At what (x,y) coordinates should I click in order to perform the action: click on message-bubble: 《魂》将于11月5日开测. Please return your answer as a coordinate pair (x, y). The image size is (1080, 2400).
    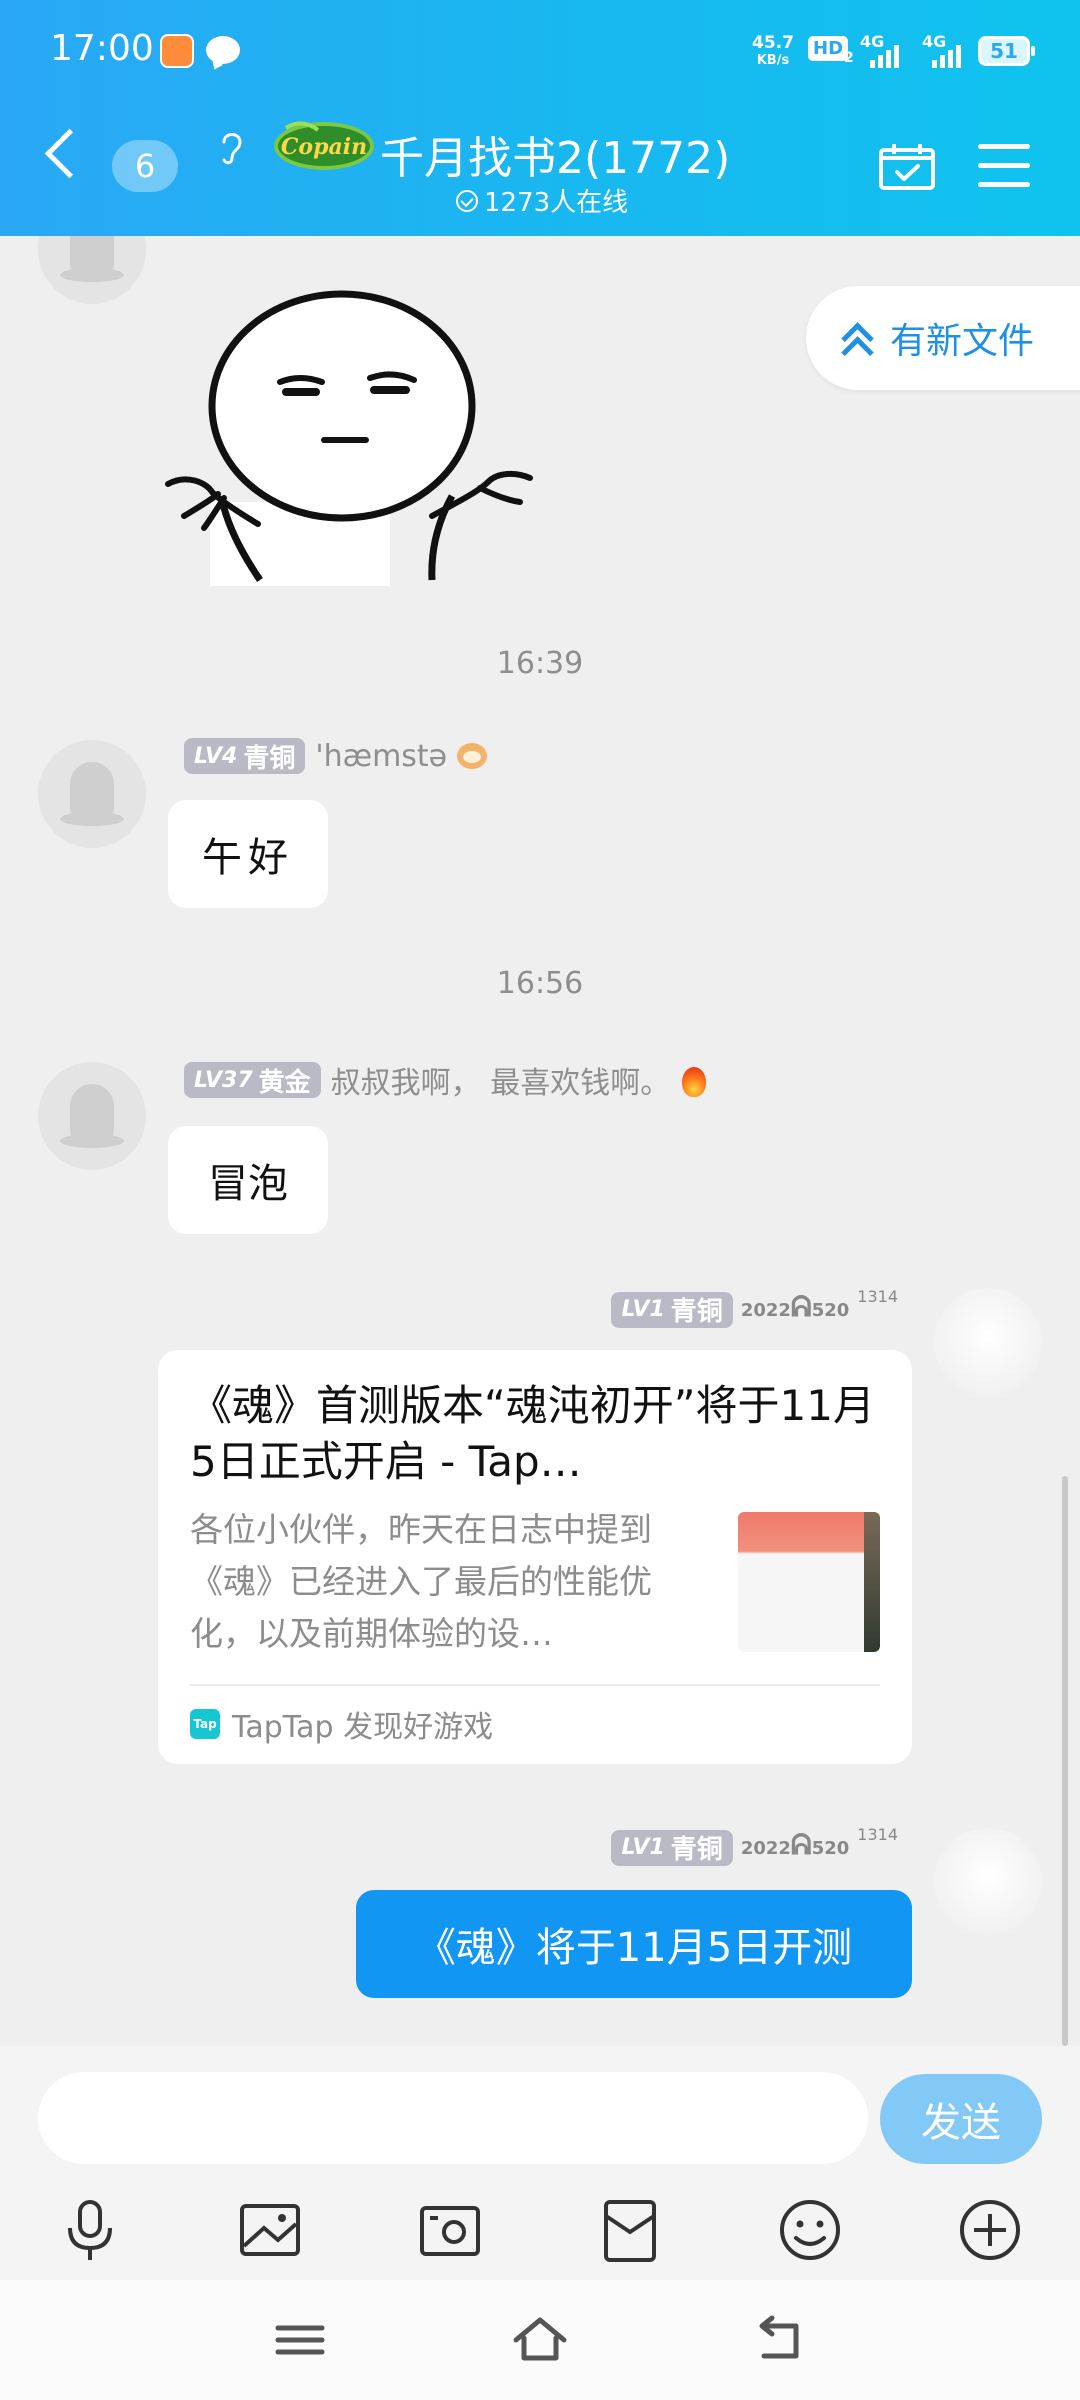
    Looking at the image, I should click on (634, 1944).